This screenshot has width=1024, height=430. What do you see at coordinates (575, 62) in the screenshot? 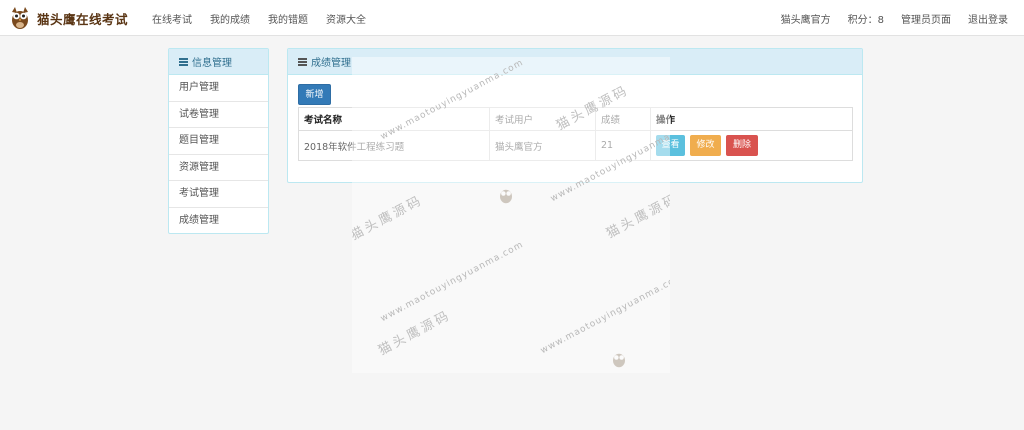
I see `panel-header: 成绩管理` at bounding box center [575, 62].